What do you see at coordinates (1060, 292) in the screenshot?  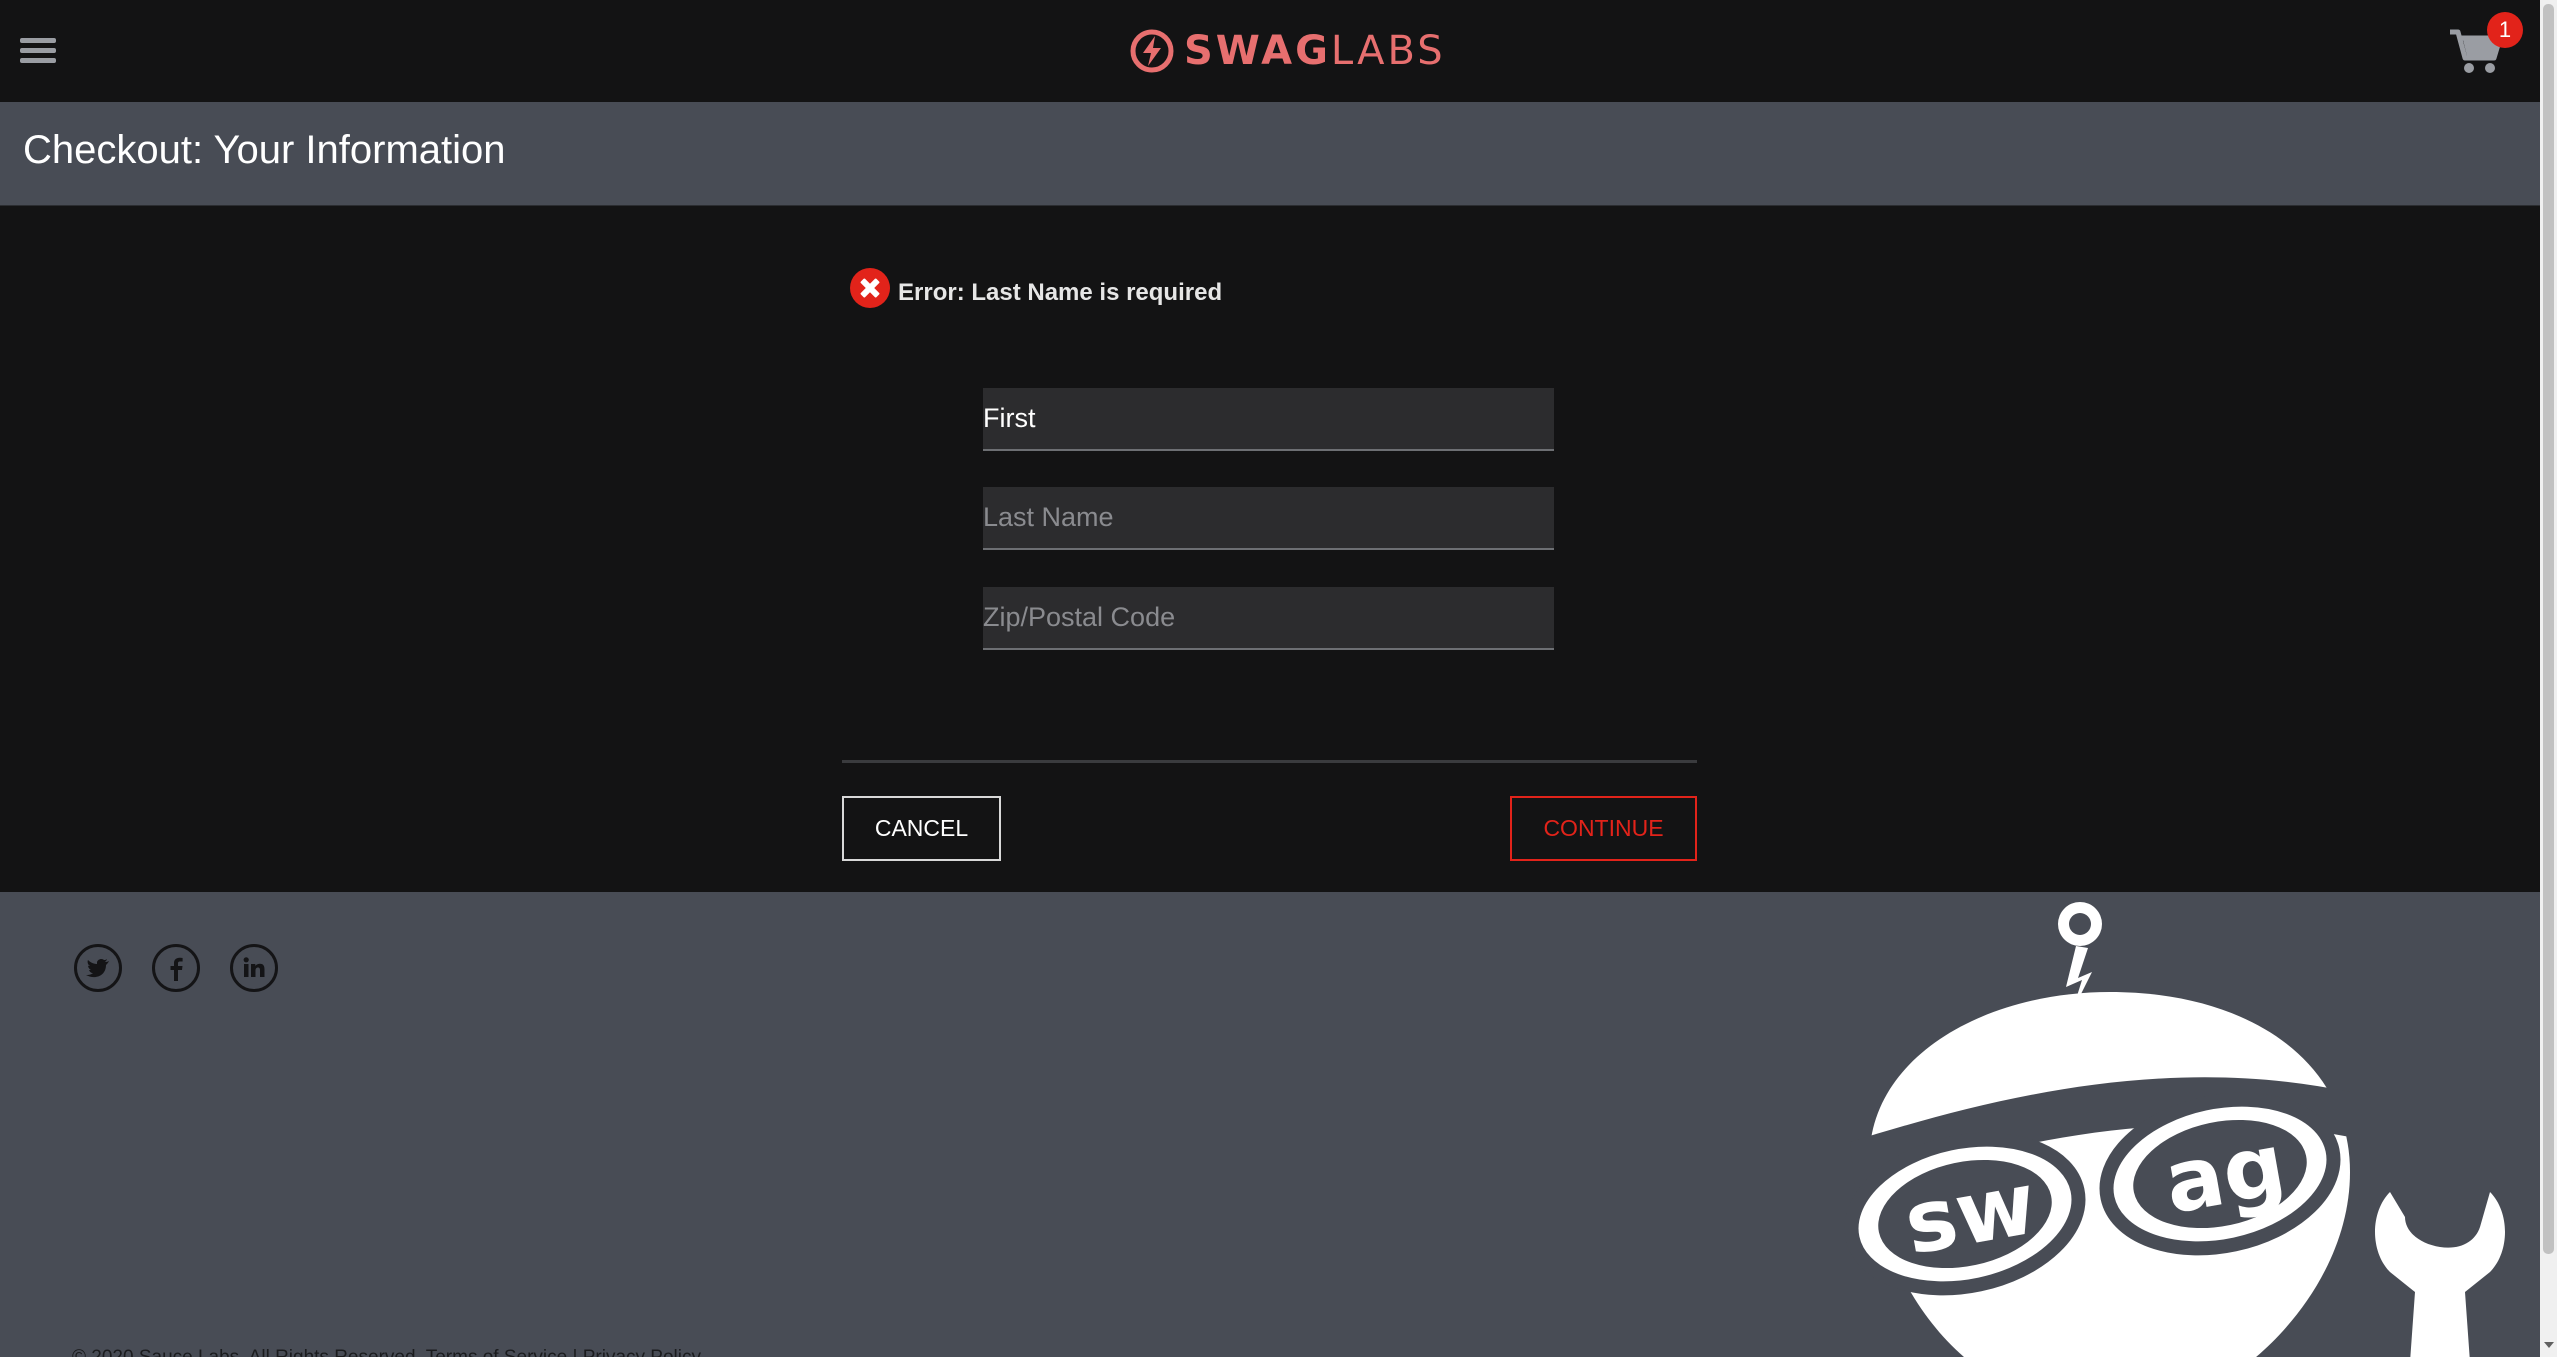 I see `error-message: Error: Last Name is required` at bounding box center [1060, 292].